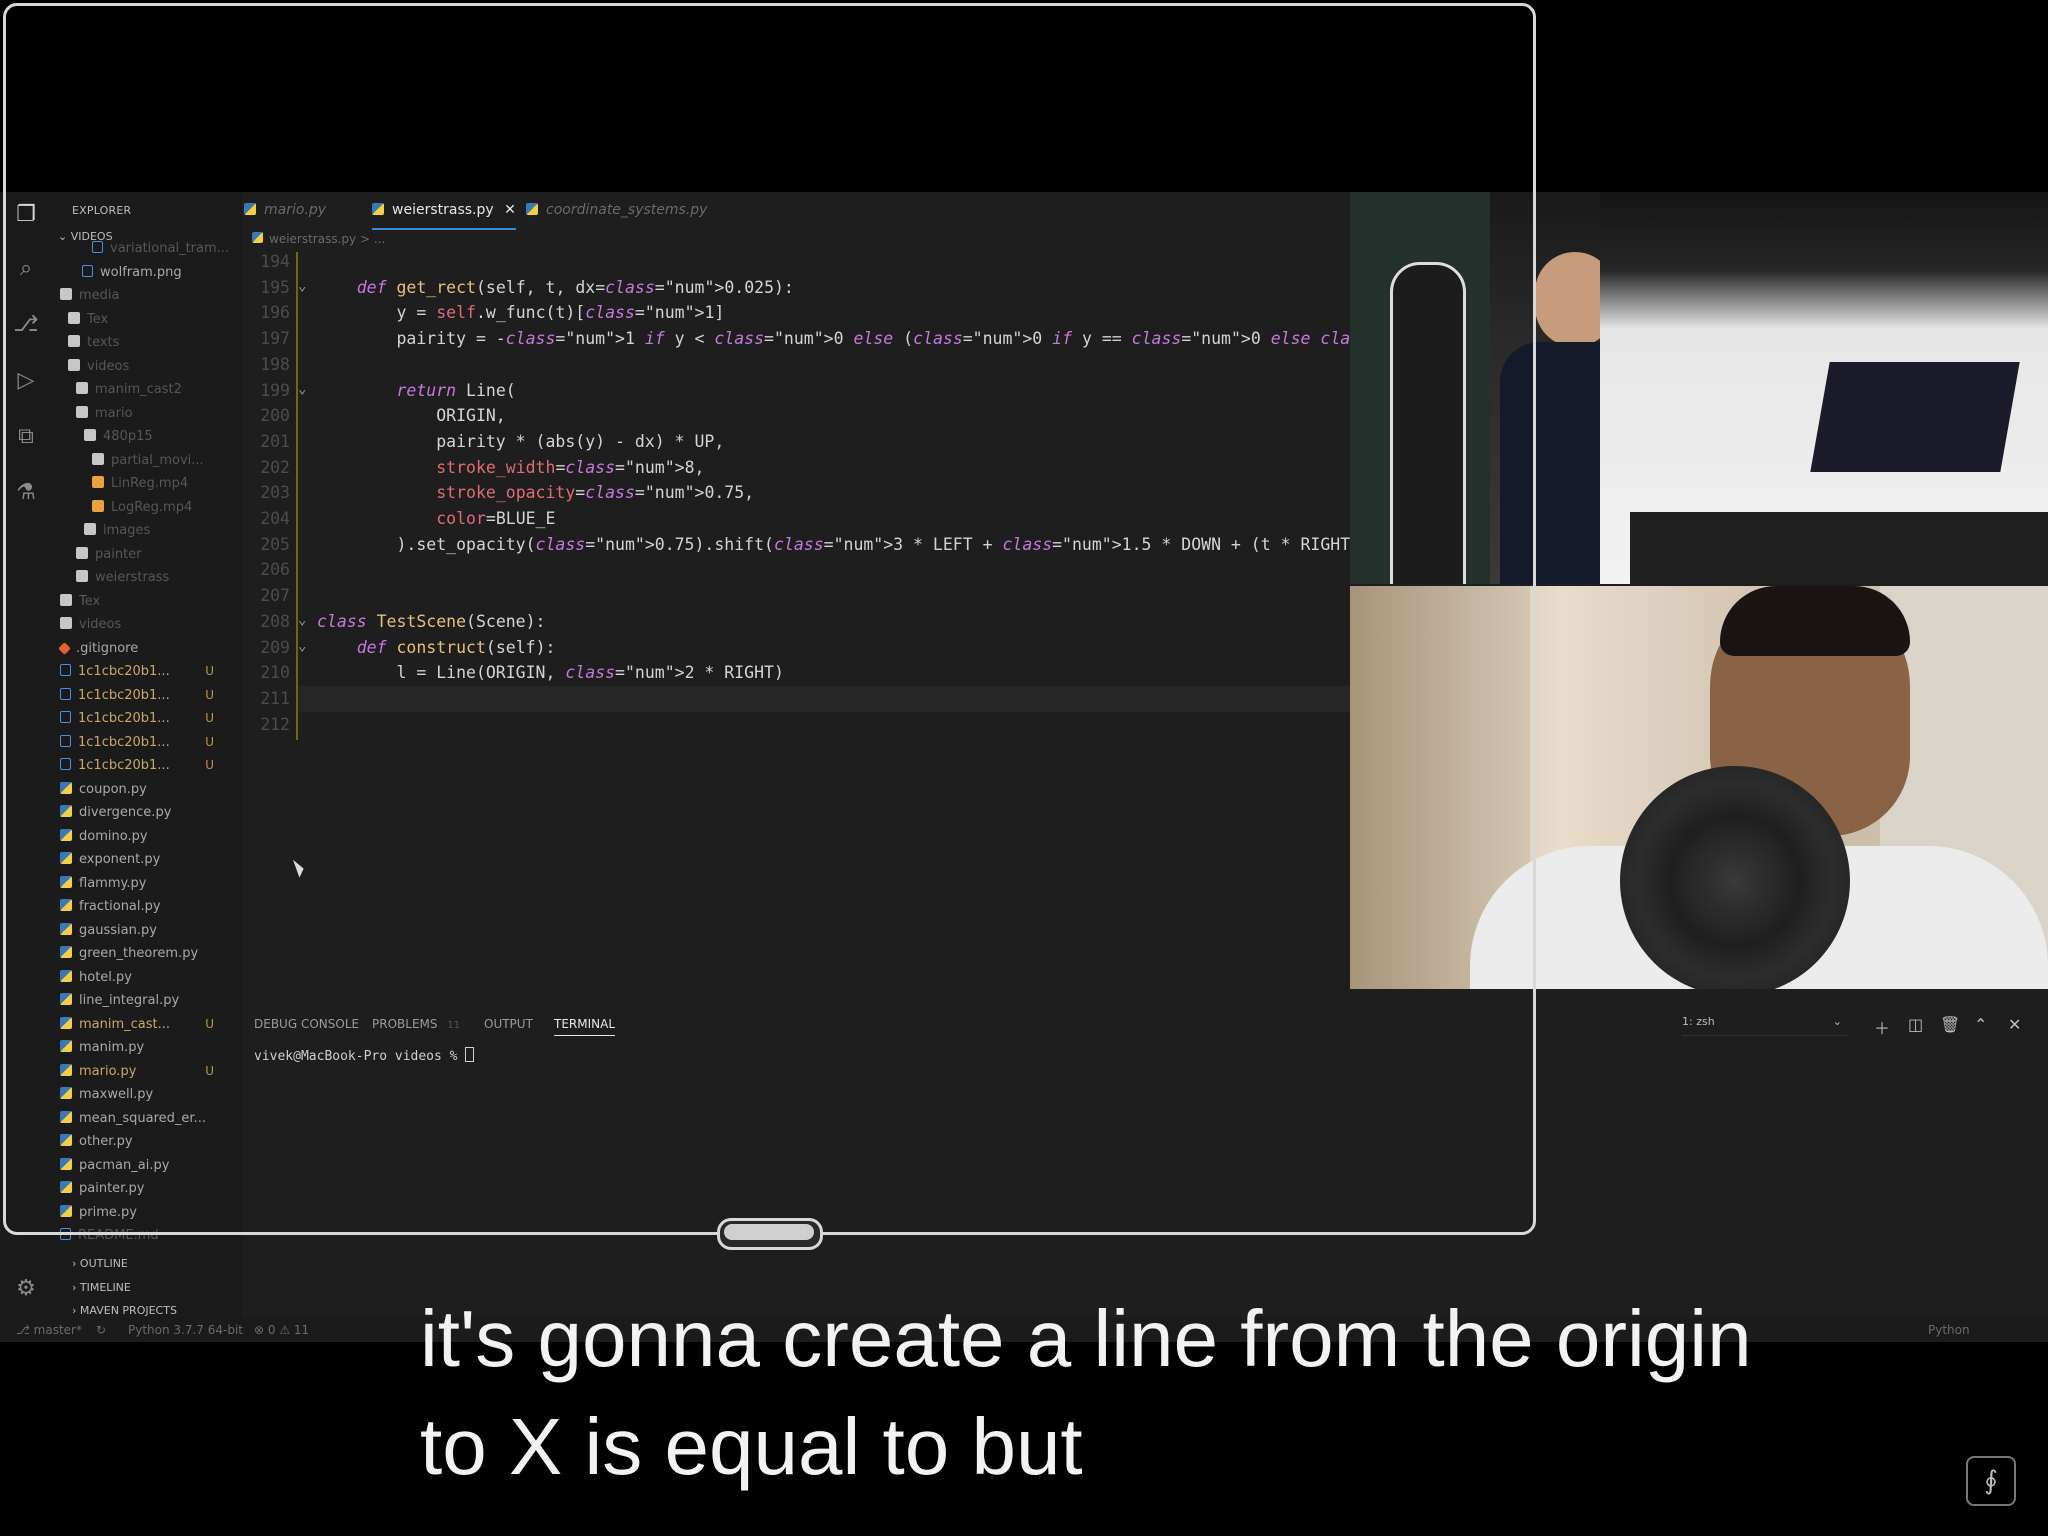  What do you see at coordinates (1882, 1027) in the screenshot?
I see `new-terminal-icon: ＋` at bounding box center [1882, 1027].